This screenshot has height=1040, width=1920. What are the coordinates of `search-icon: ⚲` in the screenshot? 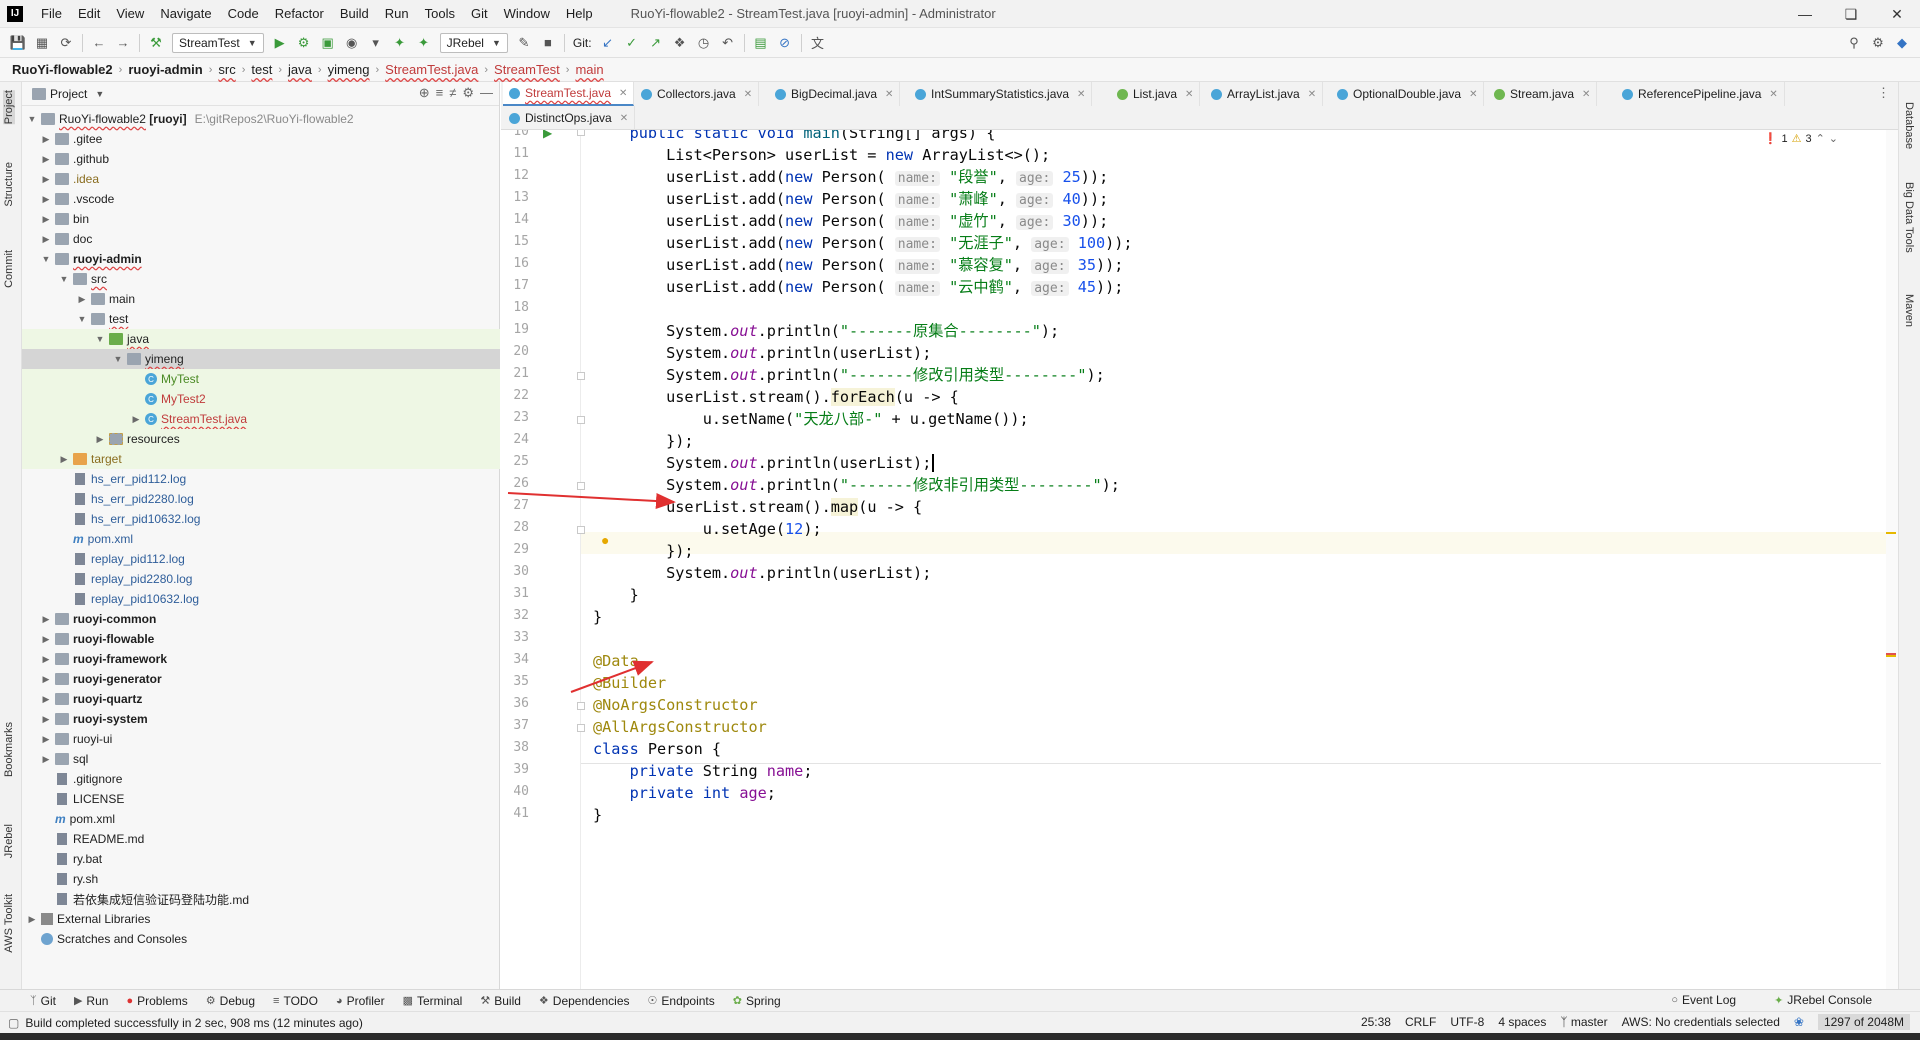 It's located at (1854, 43).